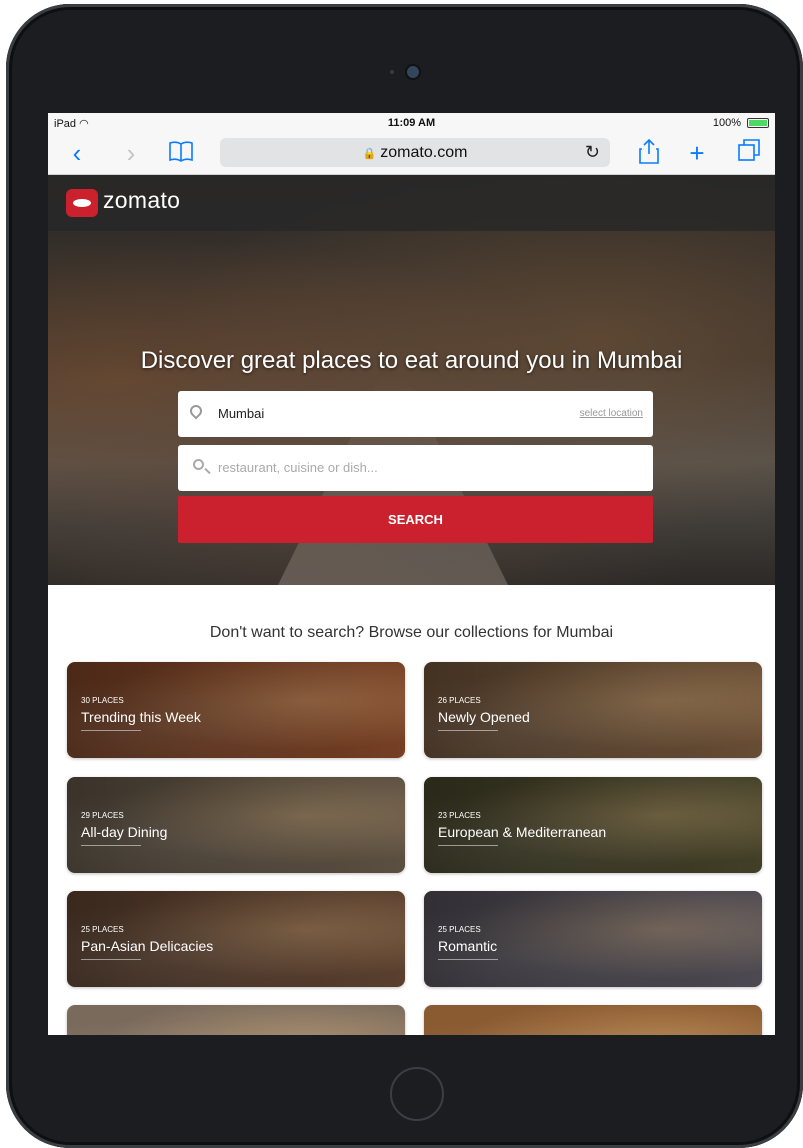  What do you see at coordinates (459, 700) in the screenshot?
I see `collection-count: 26 PLACES` at bounding box center [459, 700].